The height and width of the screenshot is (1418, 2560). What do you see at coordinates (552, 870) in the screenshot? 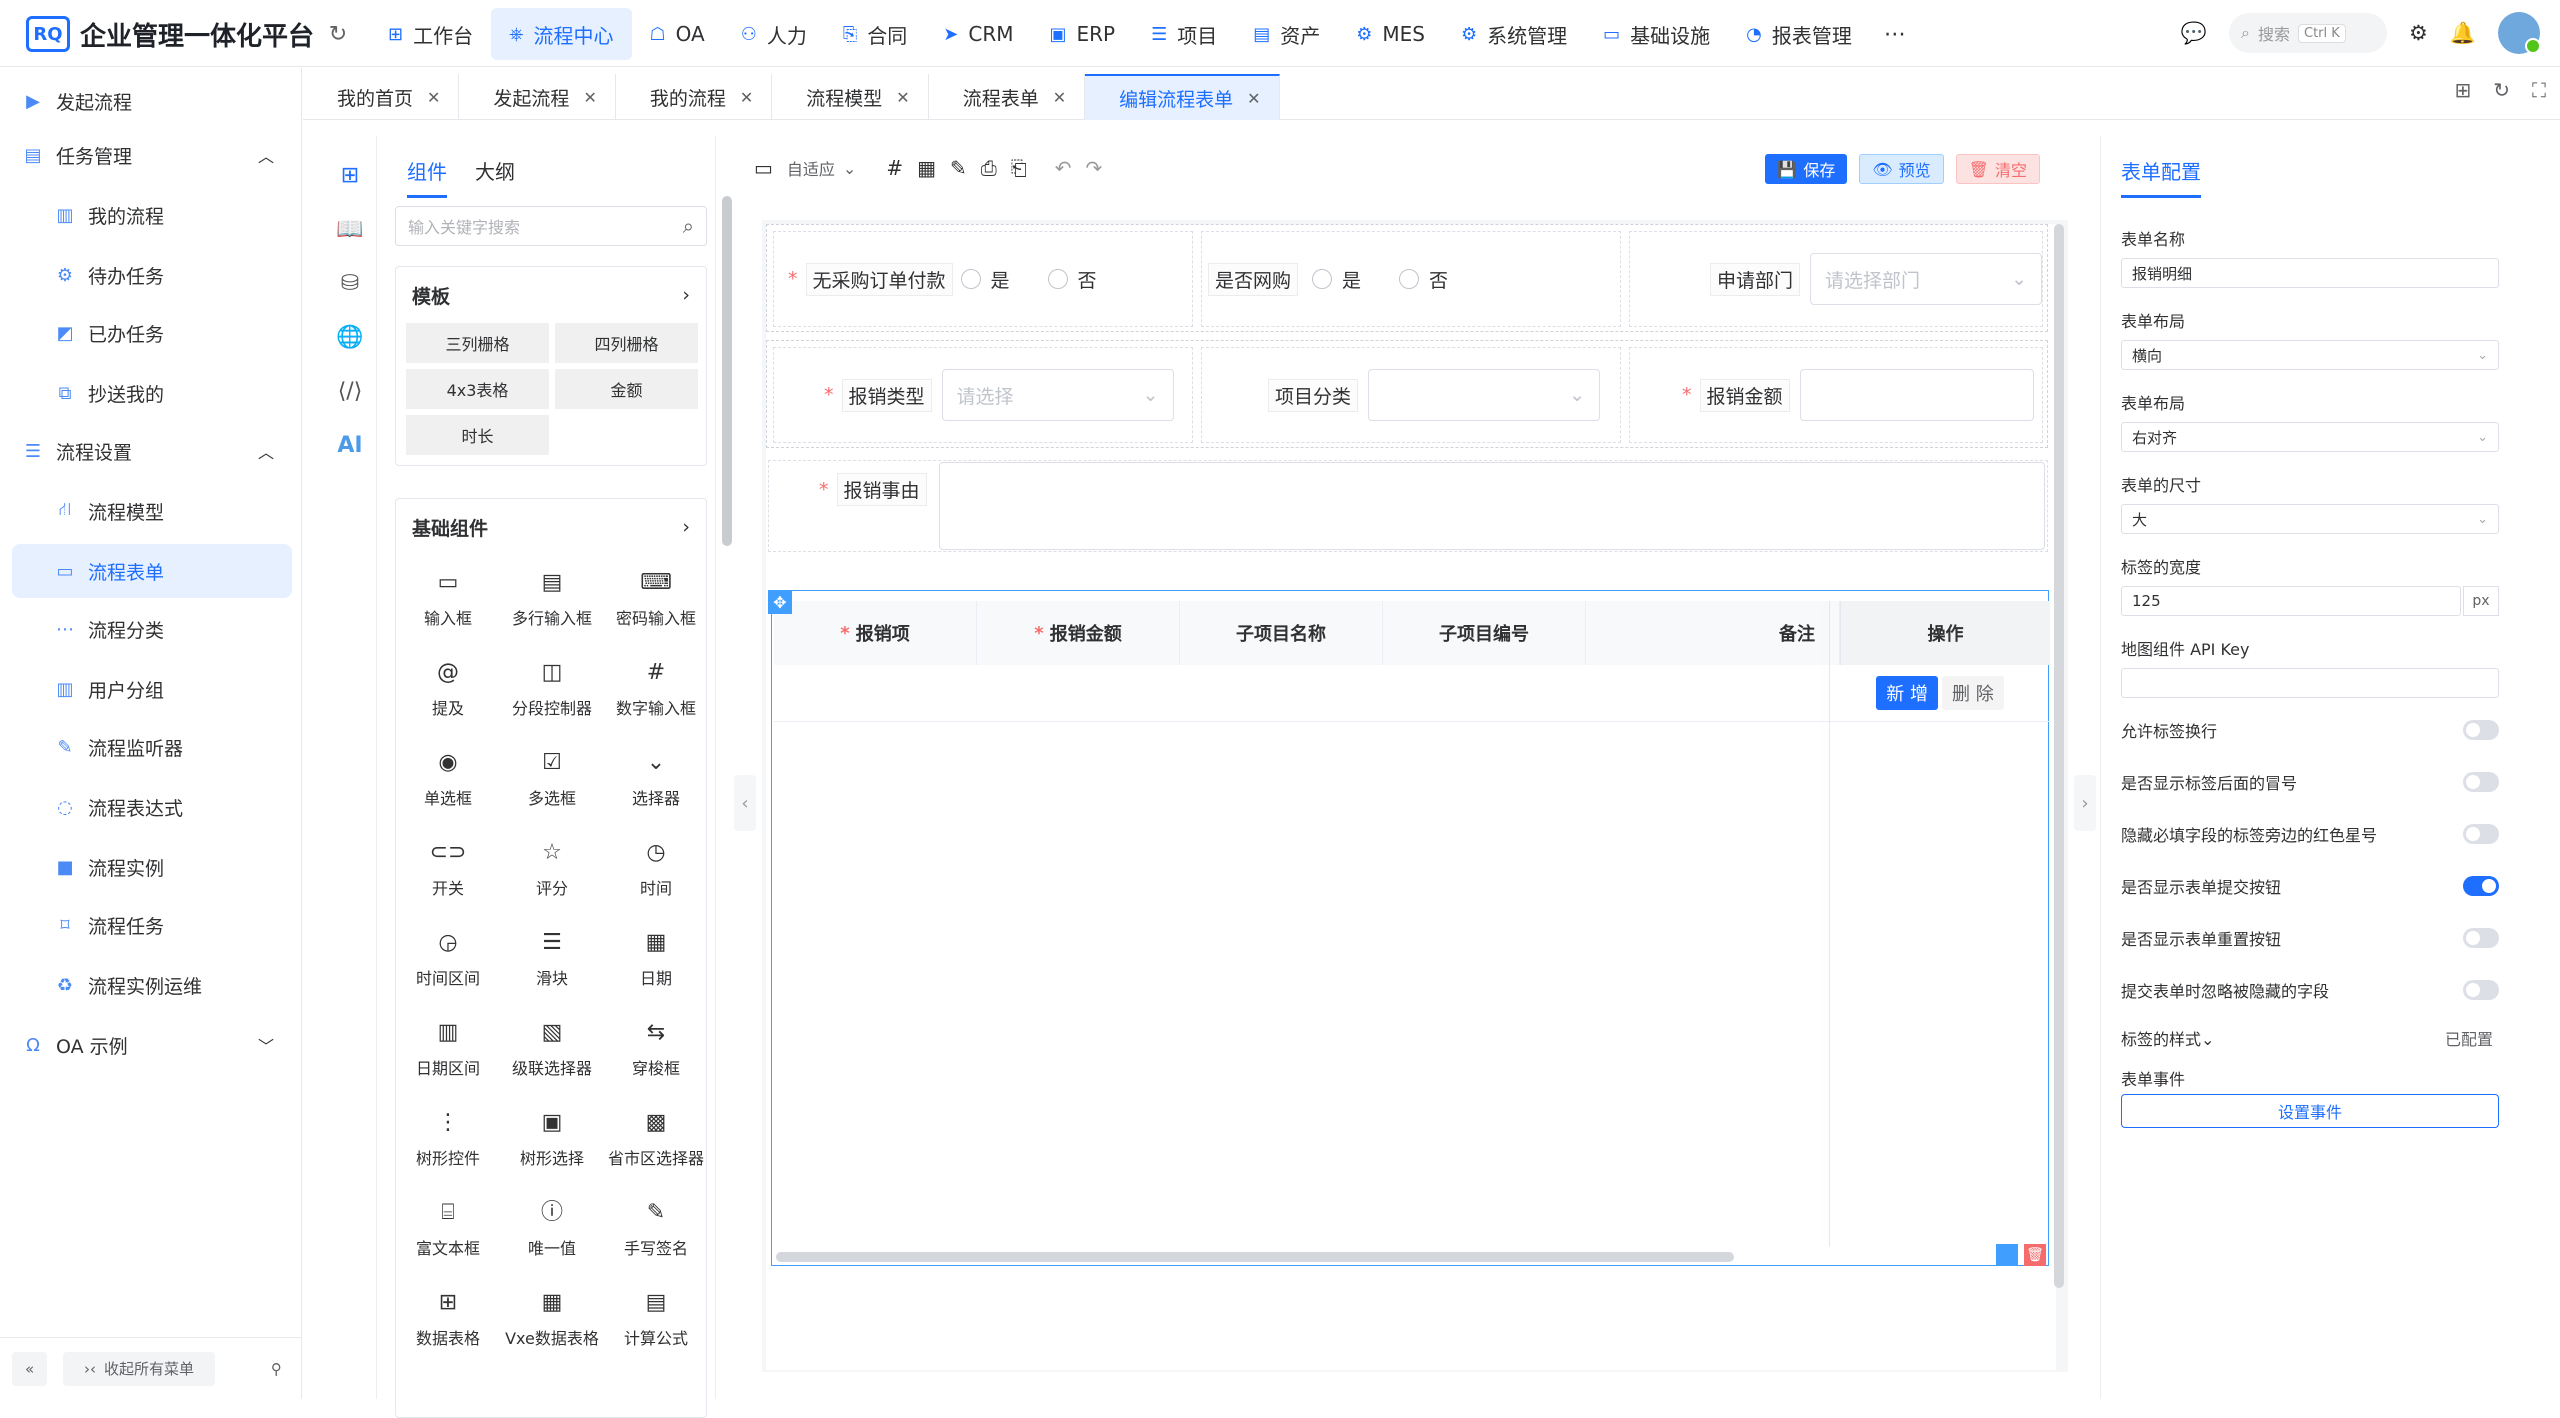
I see `component-item: ☆ 评分` at bounding box center [552, 870].